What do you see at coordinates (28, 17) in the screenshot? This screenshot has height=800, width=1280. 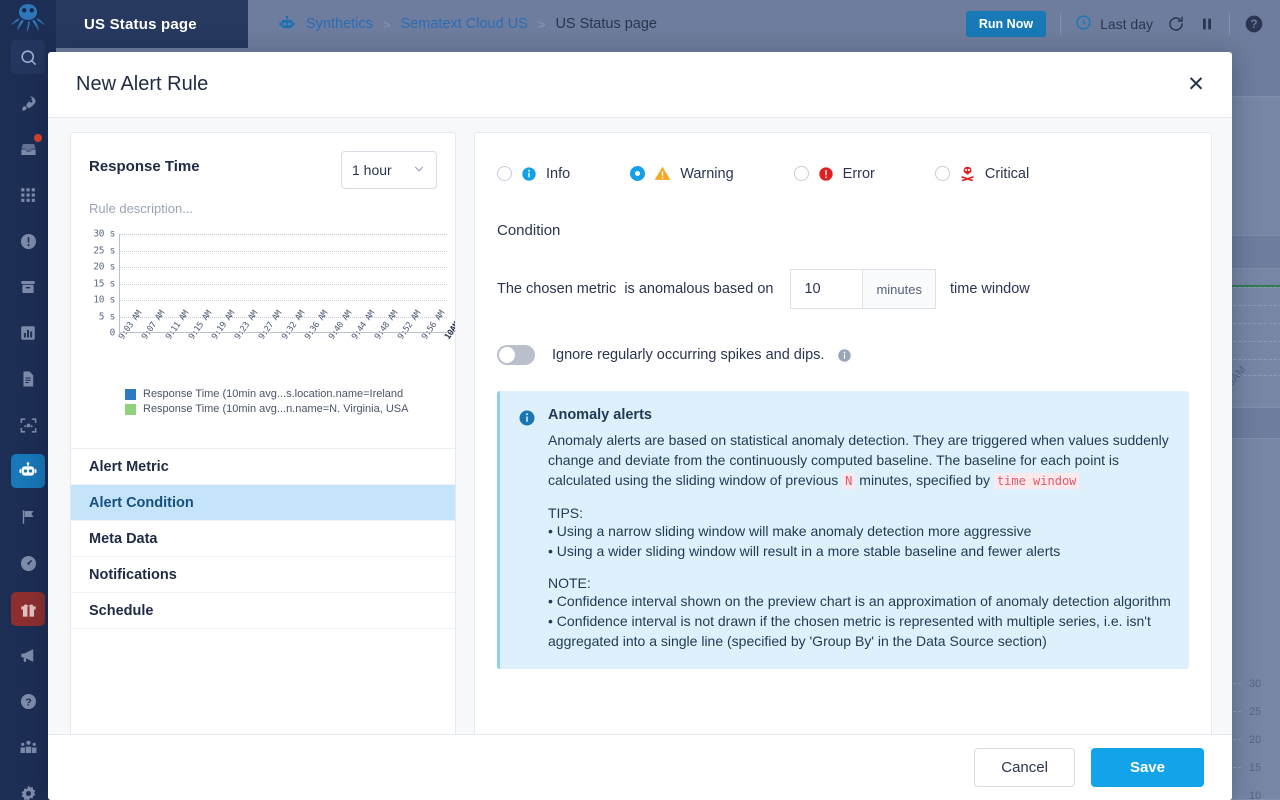 I see `octopus-logo-icon` at bounding box center [28, 17].